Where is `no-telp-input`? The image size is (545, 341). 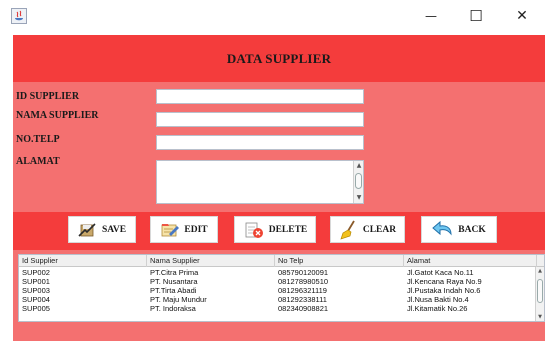
no-telp-input is located at coordinates (260, 142).